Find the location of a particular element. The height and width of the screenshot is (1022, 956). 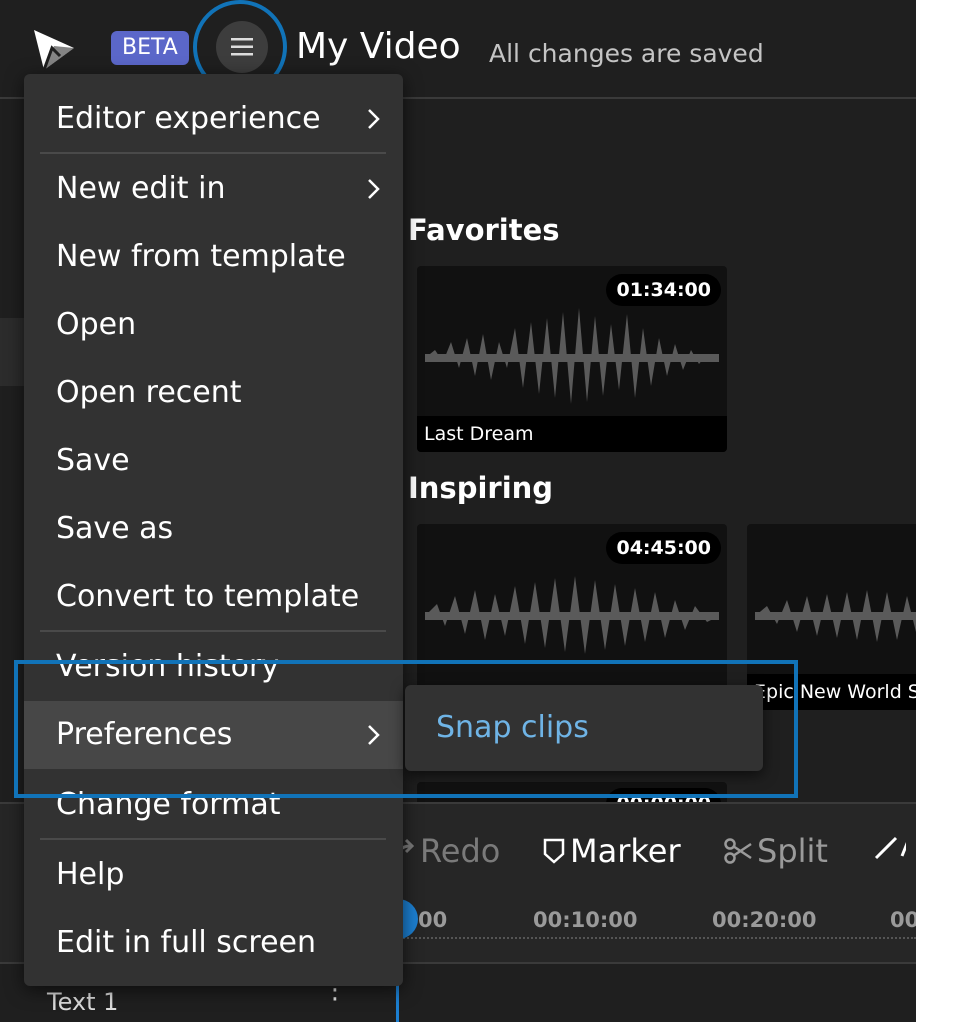

submenu-item-snap-clips: Snap clips is located at coordinates (512, 727).